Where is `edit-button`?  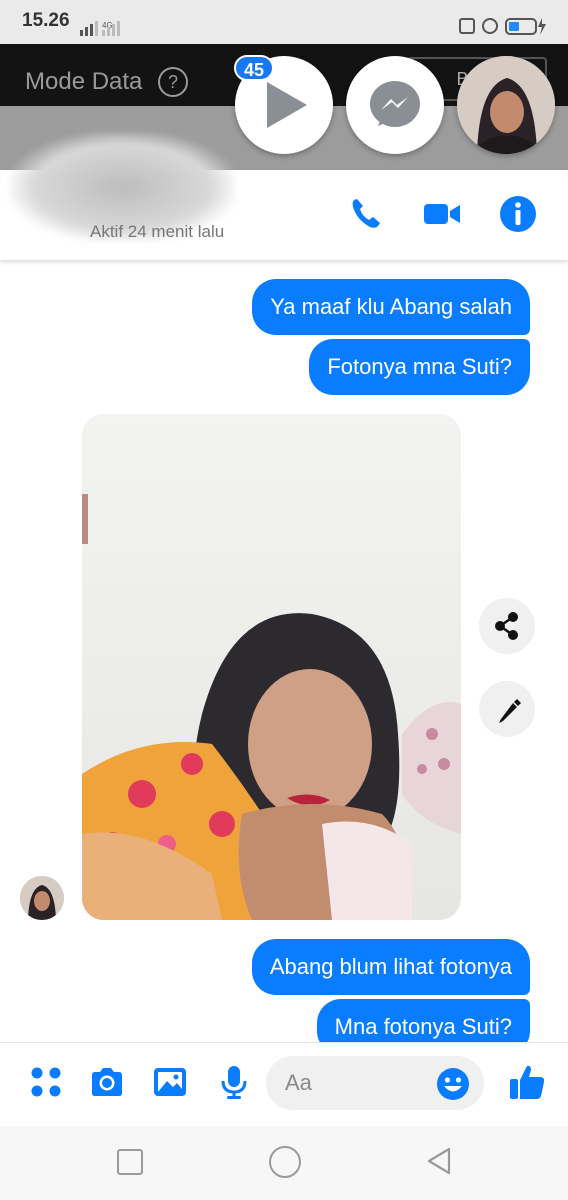
edit-button is located at coordinates (507, 709).